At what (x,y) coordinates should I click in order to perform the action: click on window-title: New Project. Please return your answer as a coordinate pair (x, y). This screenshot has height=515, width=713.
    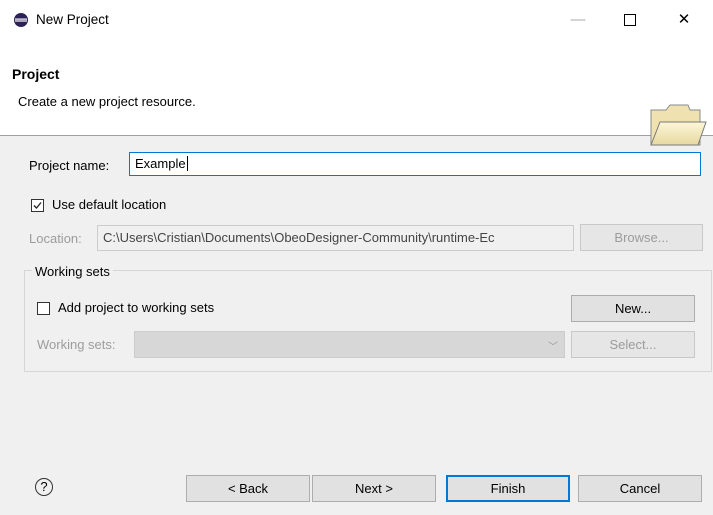
    Looking at the image, I should click on (72, 19).